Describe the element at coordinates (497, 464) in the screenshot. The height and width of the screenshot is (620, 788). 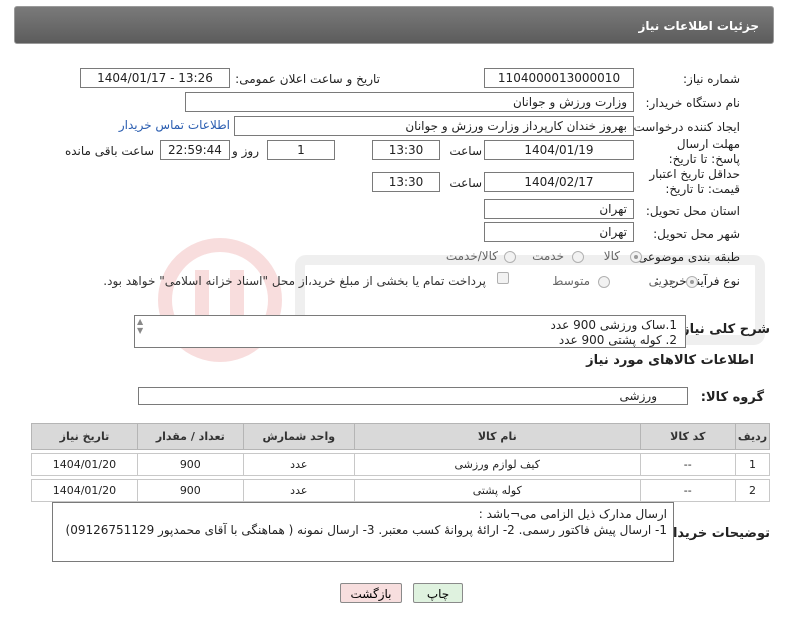
I see `cell-name: کیف لوازم ورزشی` at that location.